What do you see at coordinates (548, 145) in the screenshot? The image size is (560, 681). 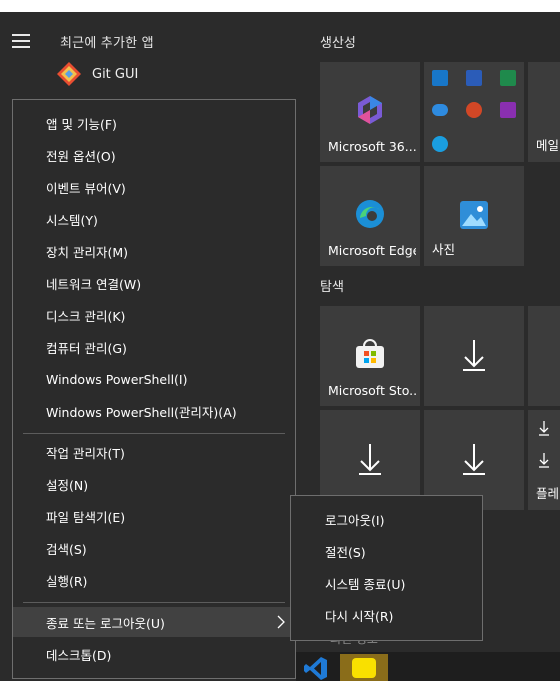 I see `tile-label: 메일` at bounding box center [548, 145].